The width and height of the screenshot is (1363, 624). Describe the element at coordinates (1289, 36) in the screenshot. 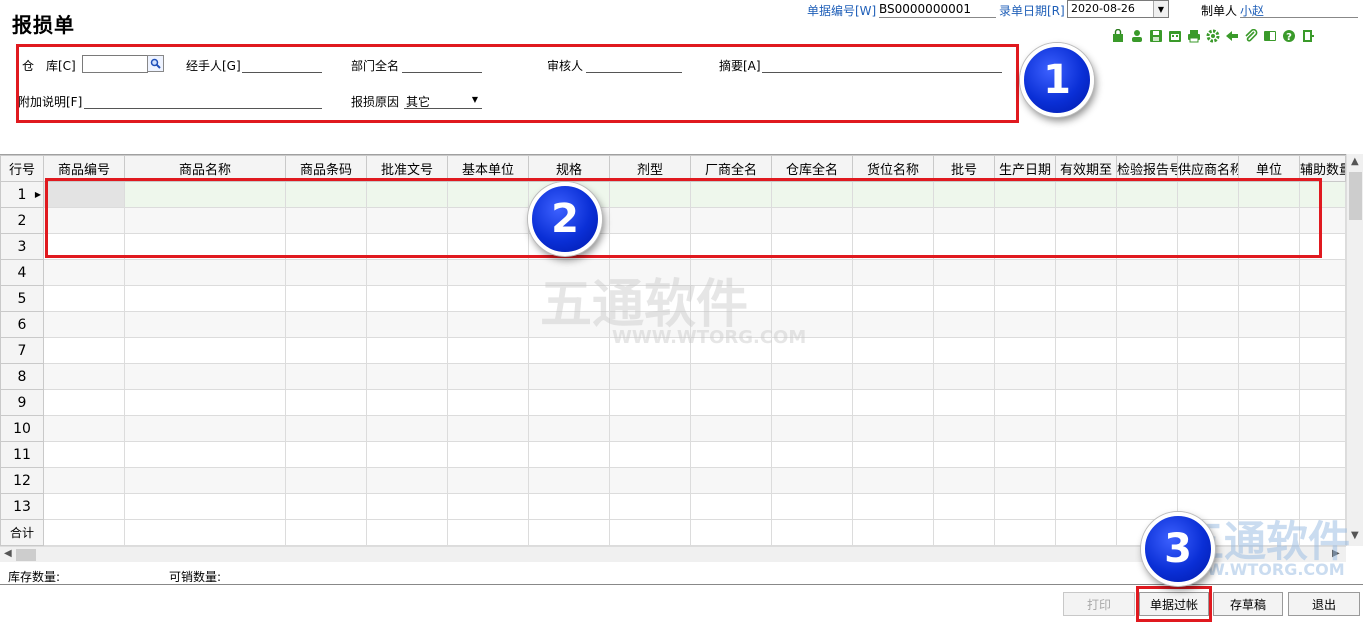

I see `help-icon: ?` at that location.